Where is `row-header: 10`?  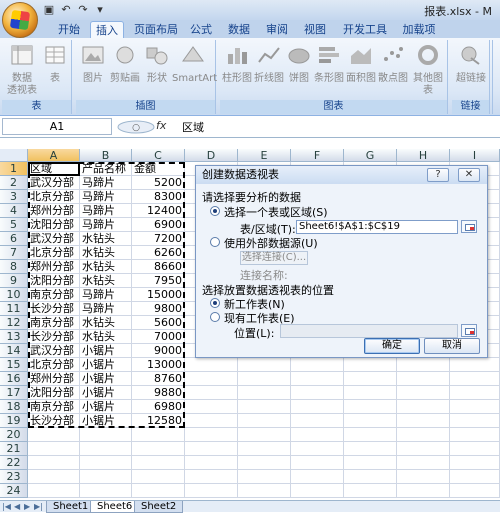 row-header: 10 is located at coordinates (14, 295).